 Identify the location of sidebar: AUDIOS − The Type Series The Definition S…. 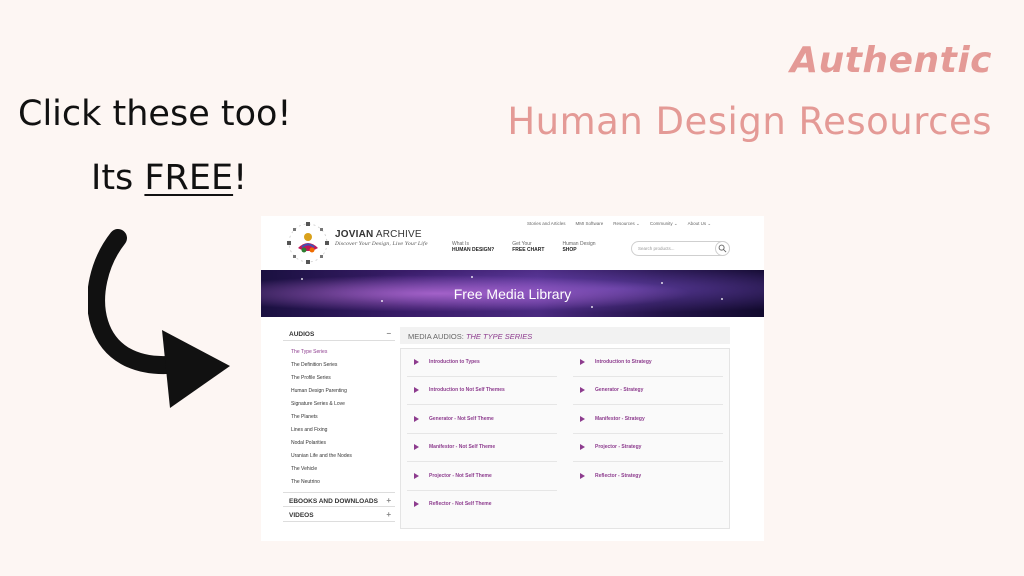
(339, 424).